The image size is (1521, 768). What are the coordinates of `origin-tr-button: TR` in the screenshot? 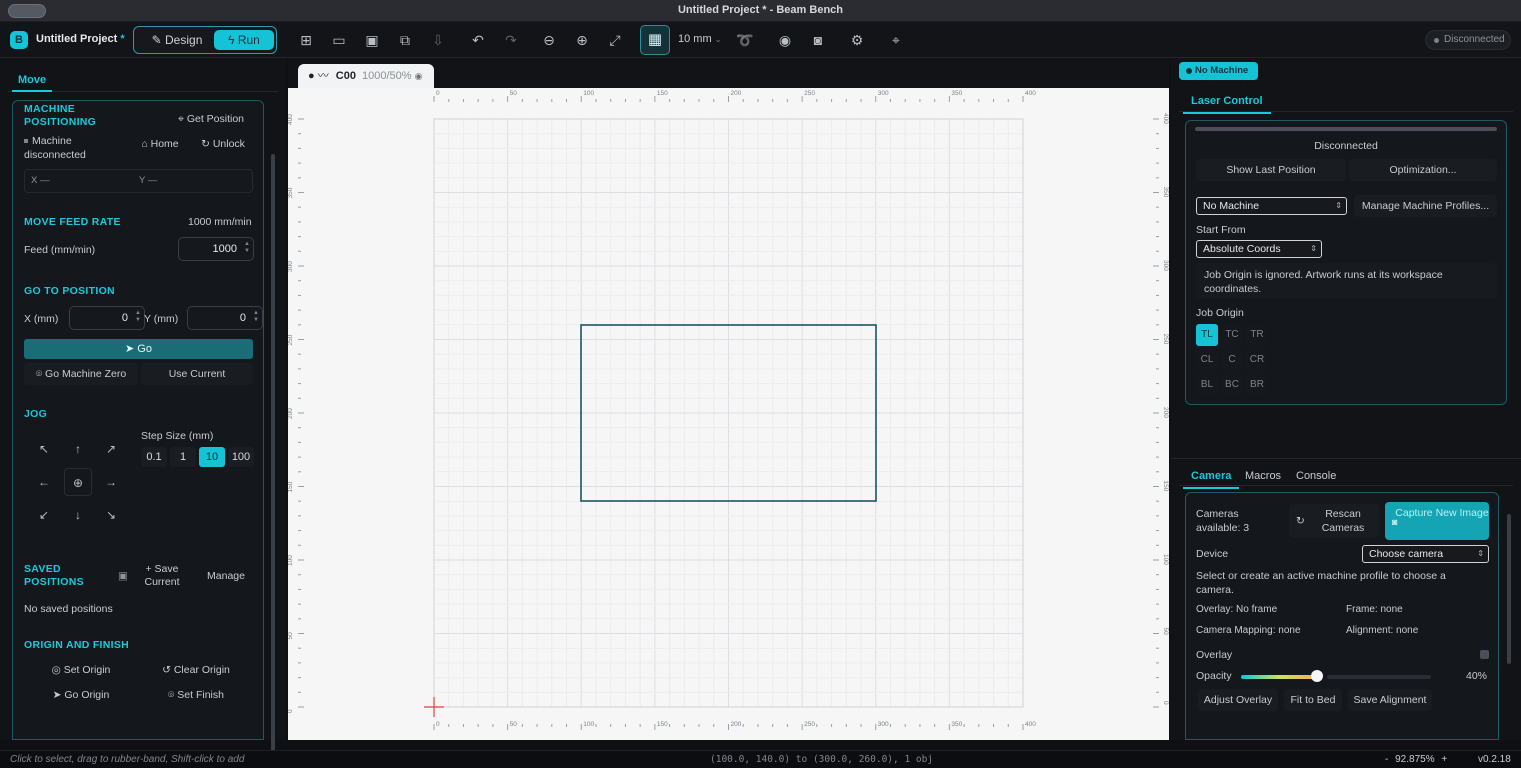 It's located at (1257, 335).